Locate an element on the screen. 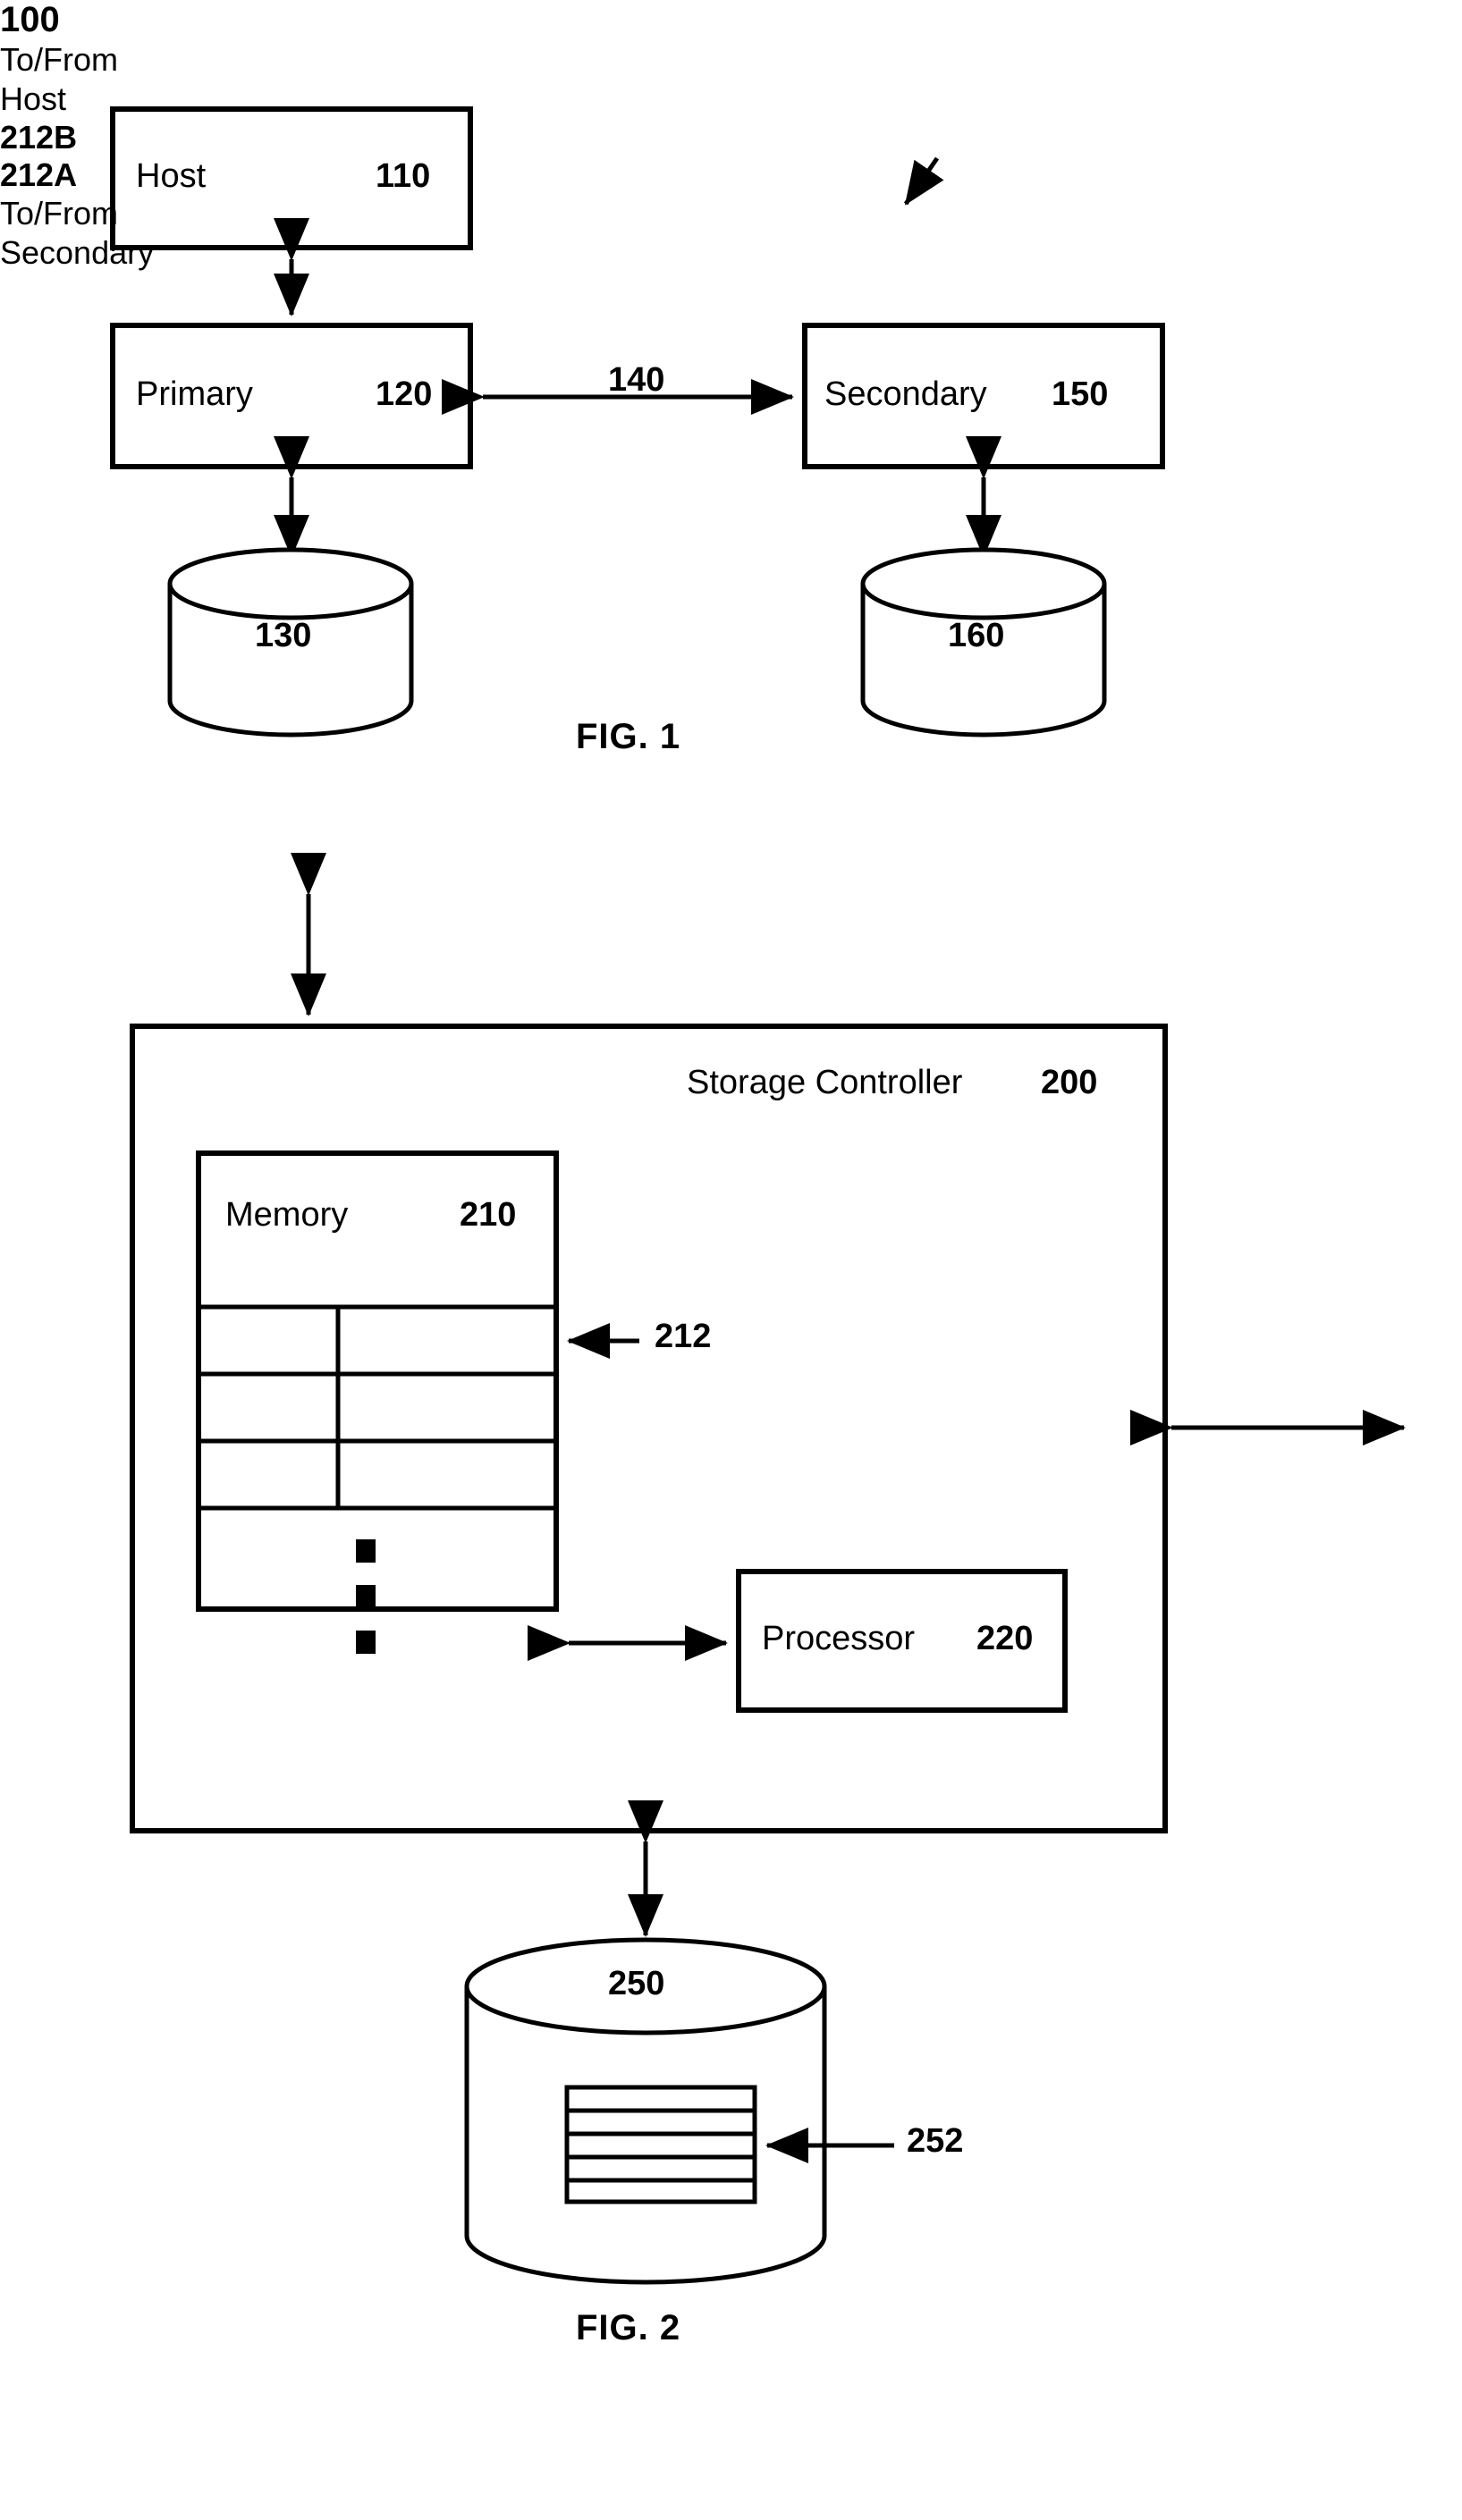 Image resolution: width=1462 pixels, height=2520 pixels. fig1-caption: FIG. 1 is located at coordinates (628, 737).